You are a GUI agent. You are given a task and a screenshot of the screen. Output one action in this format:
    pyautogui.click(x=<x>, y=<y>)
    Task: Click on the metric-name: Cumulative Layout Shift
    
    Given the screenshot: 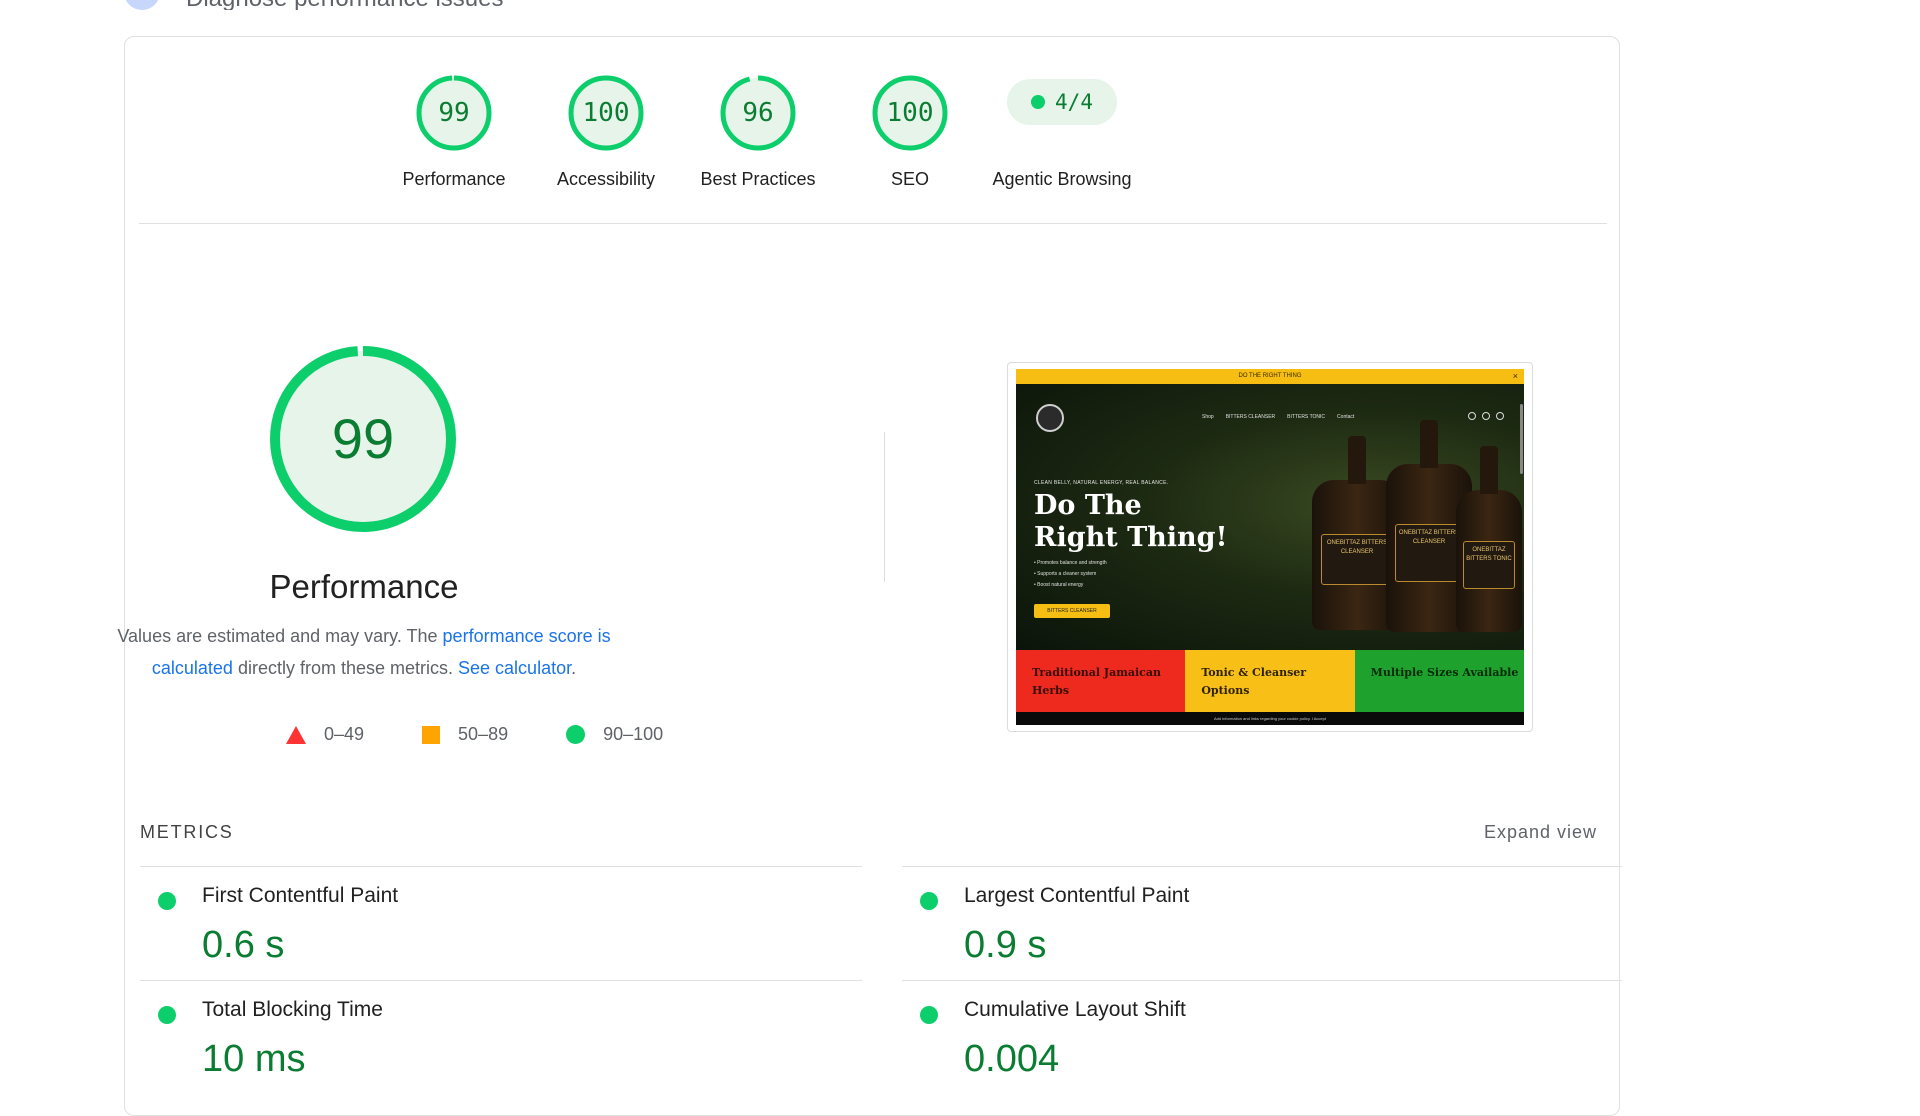 What is the action you would take?
    pyautogui.click(x=1075, y=1009)
    